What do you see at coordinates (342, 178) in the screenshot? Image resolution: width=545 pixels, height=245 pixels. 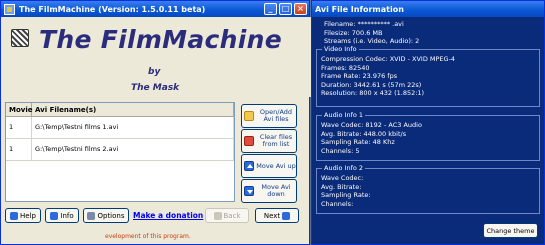 I see `audio2-codec: Wave Codec:` at bounding box center [342, 178].